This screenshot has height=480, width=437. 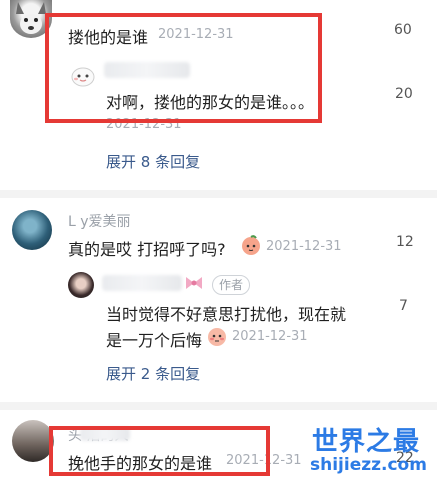 I want to click on author-avatar, so click(x=81, y=285).